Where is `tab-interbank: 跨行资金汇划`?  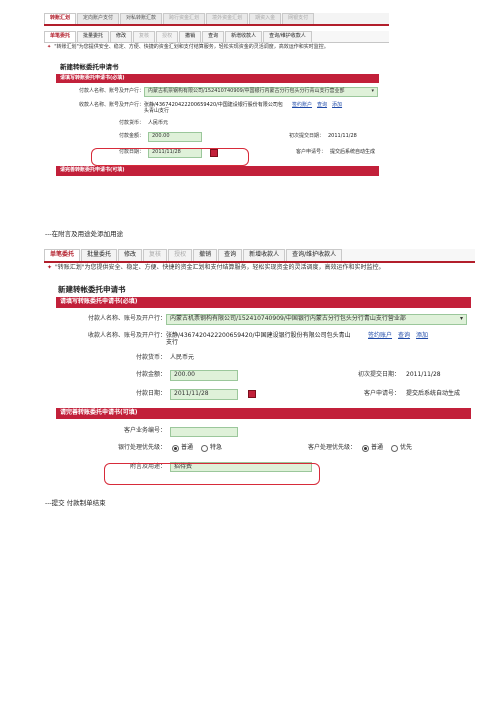 tab-interbank: 跨行资金汇划 is located at coordinates (184, 18).